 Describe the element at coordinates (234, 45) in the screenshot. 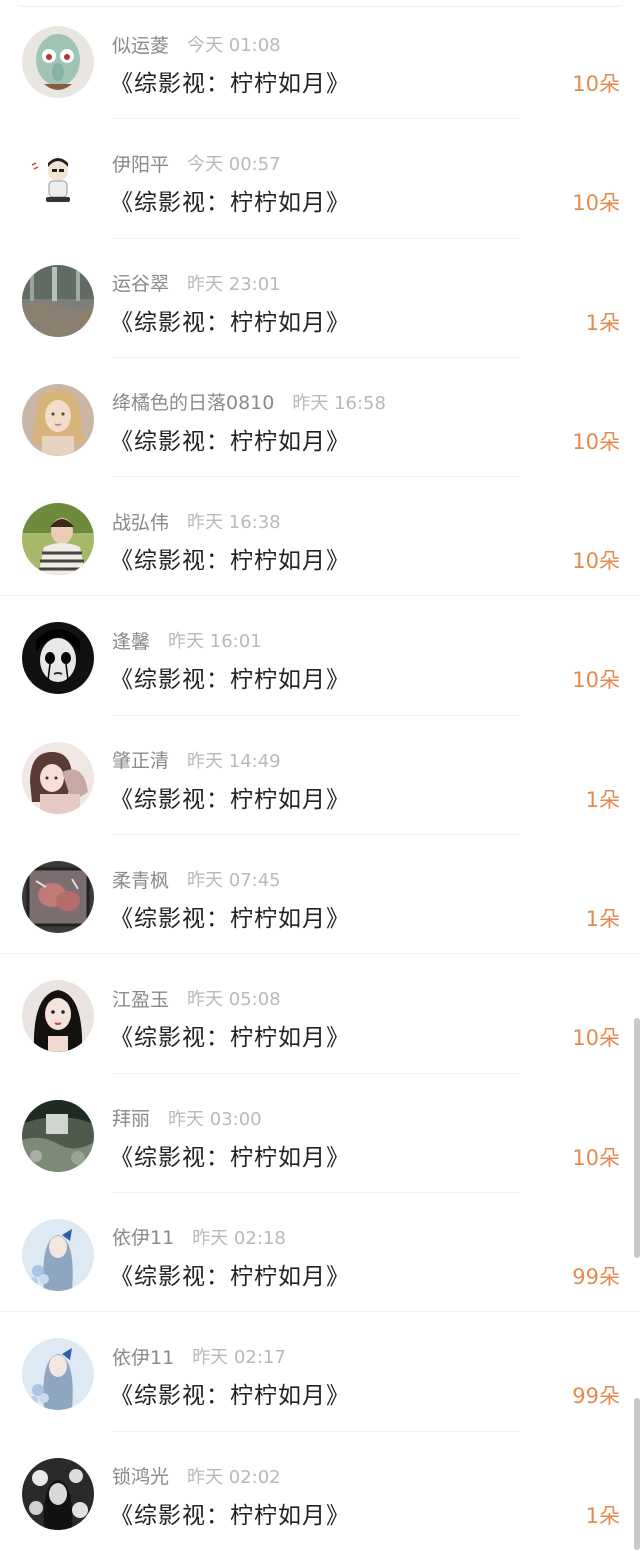

I see `timestamp: 今天 01:08` at that location.